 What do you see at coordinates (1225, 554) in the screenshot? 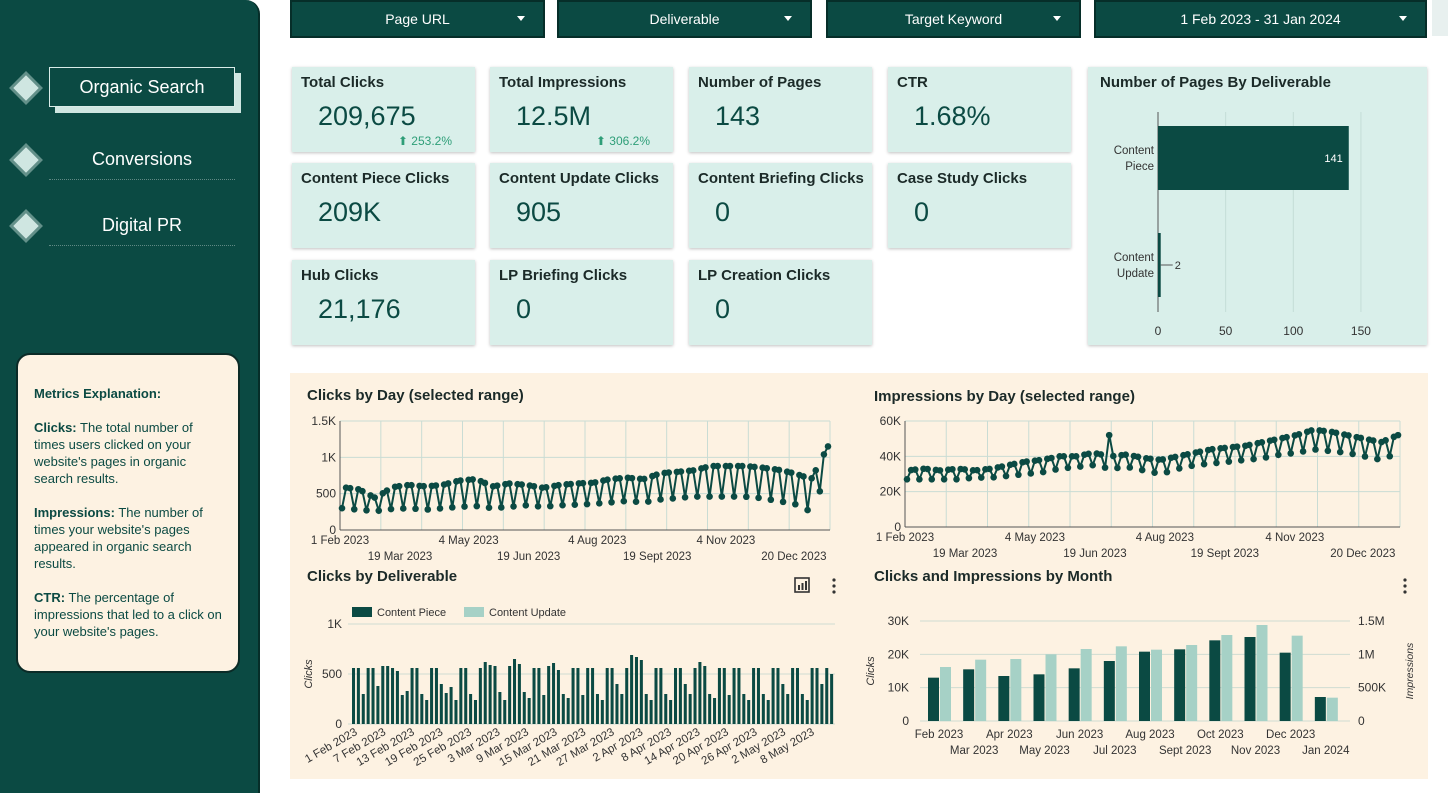
I see `x-tick-label: 19 Sept 2023` at bounding box center [1225, 554].